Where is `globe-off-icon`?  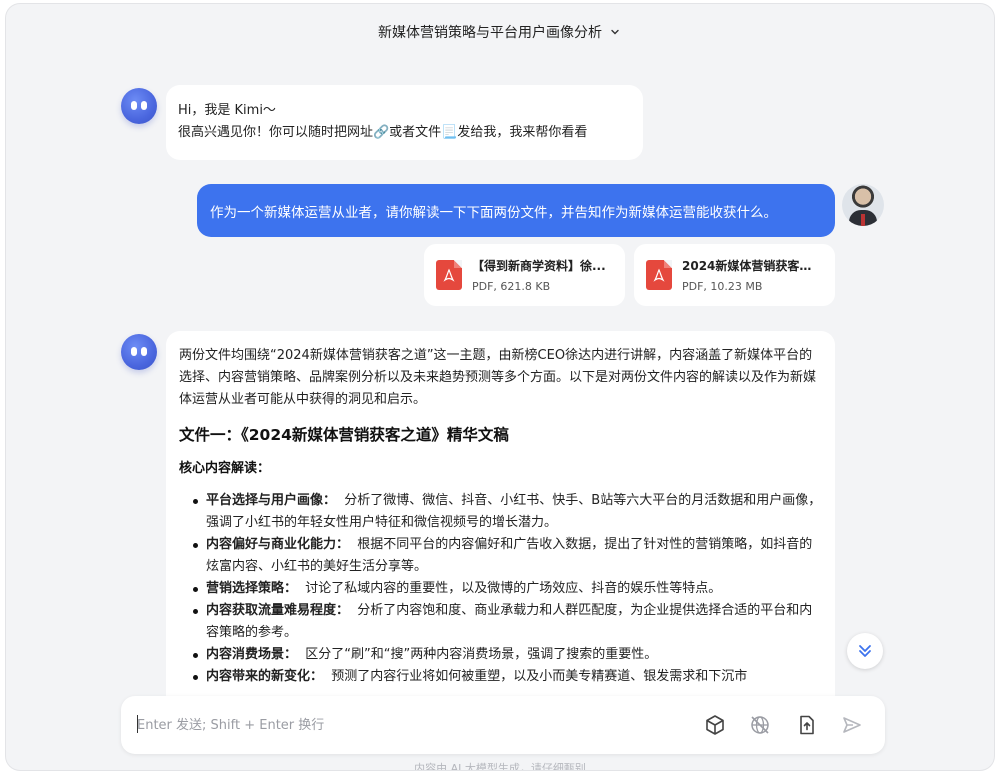 globe-off-icon is located at coordinates (760, 725).